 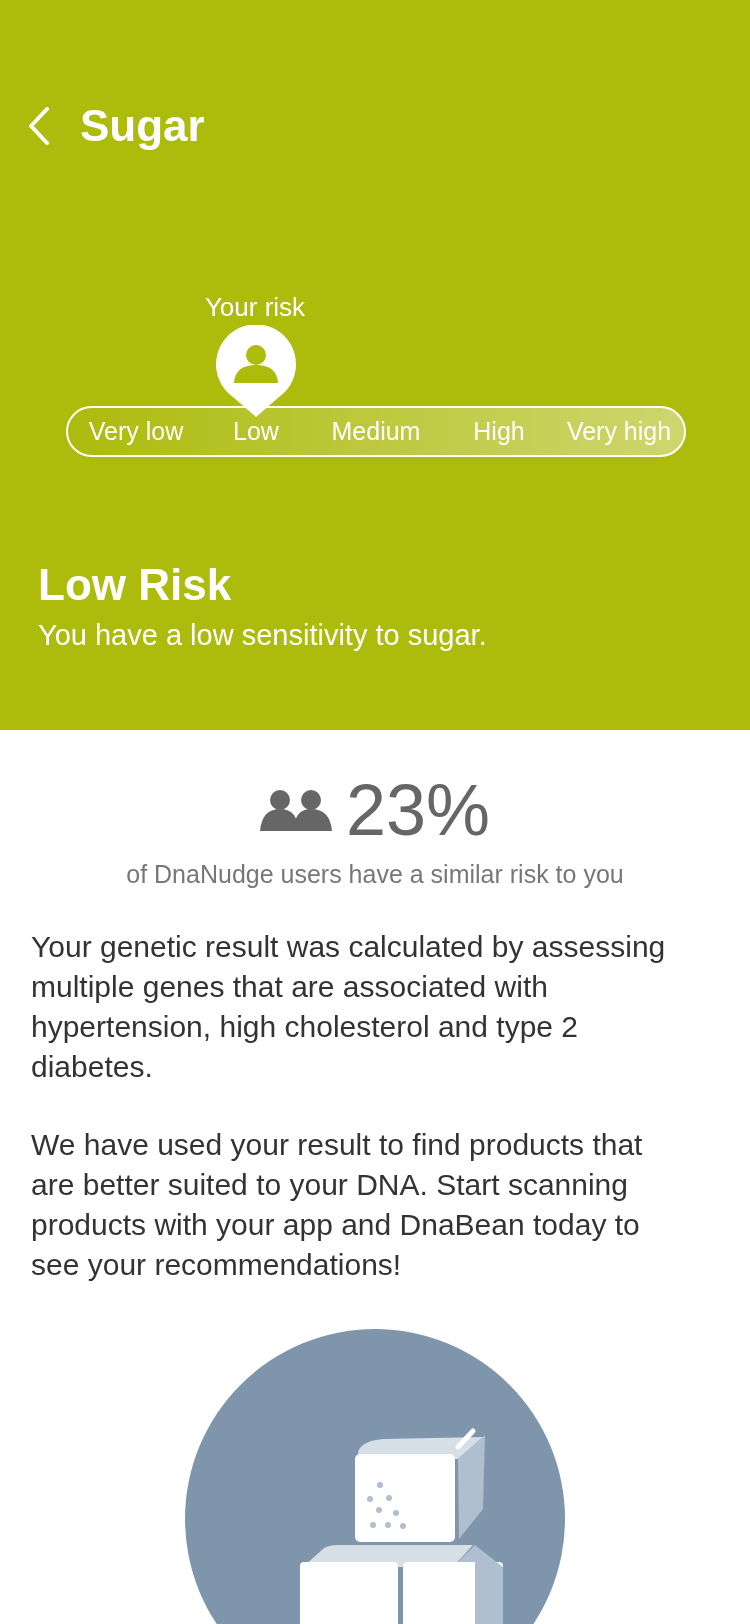 What do you see at coordinates (349, 1007) in the screenshot?
I see `body-paragraph: Your genetic result was calculated by assessing multiple genes that are associated with hypertension, high cholesterol and type 2 diabetes.` at bounding box center [349, 1007].